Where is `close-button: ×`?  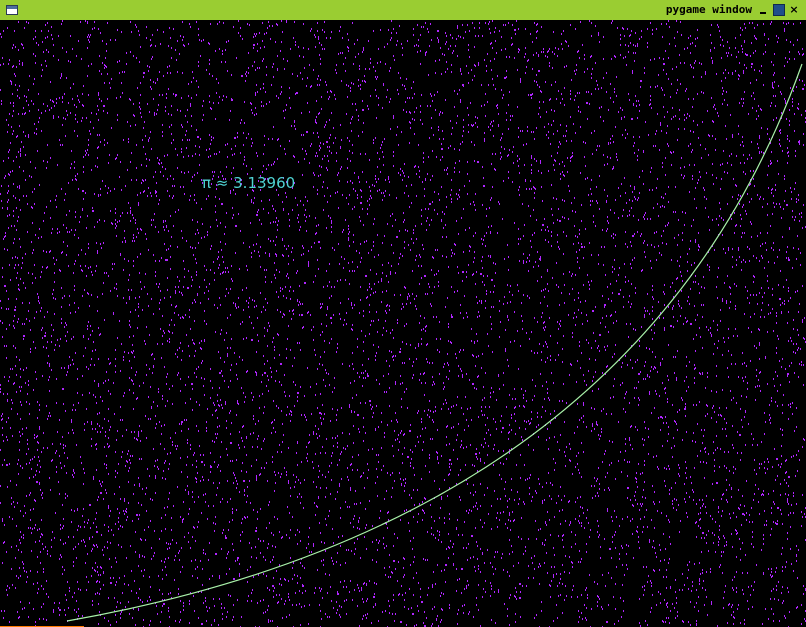
close-button: × is located at coordinates (794, 10).